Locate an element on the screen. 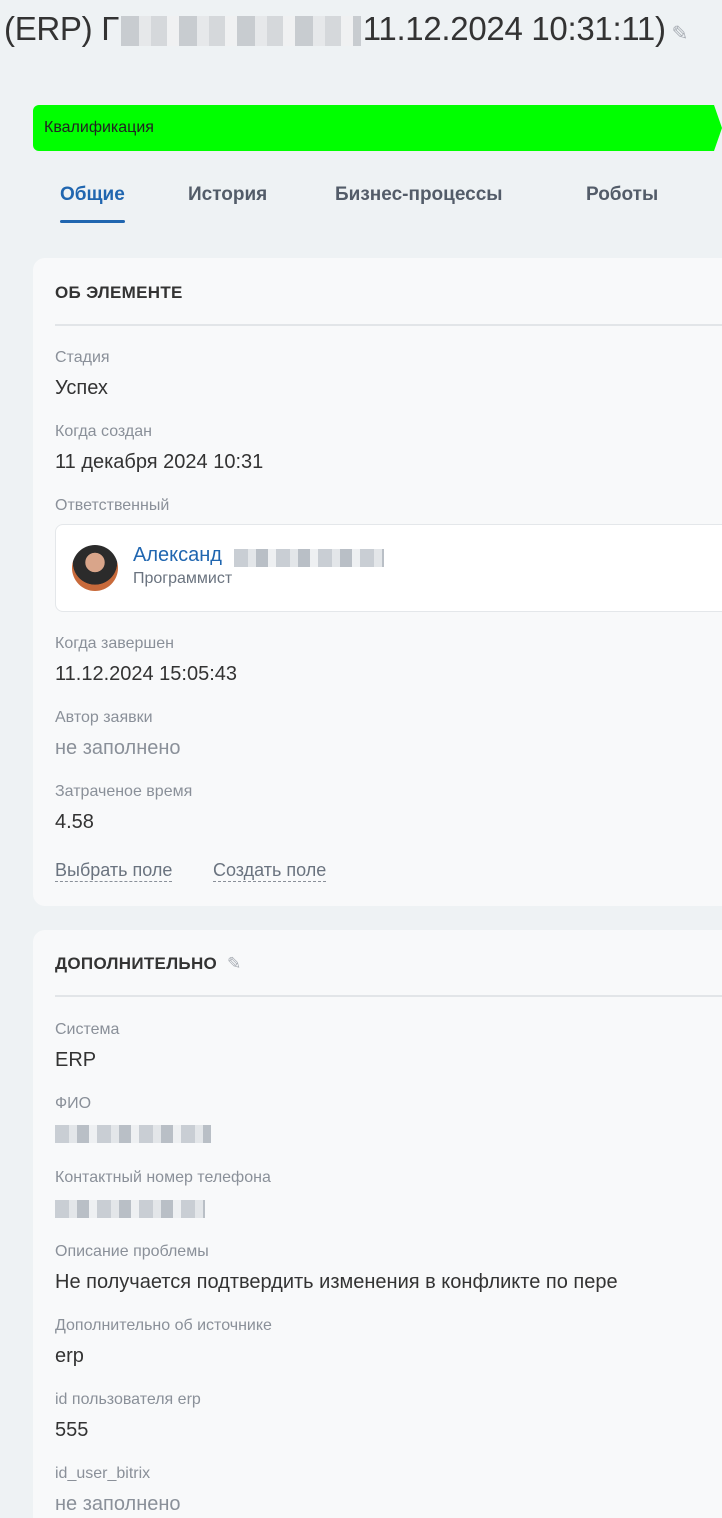 This screenshot has height=1518, width=722. phone-field-label: Контактный номер телефона is located at coordinates (163, 1177).